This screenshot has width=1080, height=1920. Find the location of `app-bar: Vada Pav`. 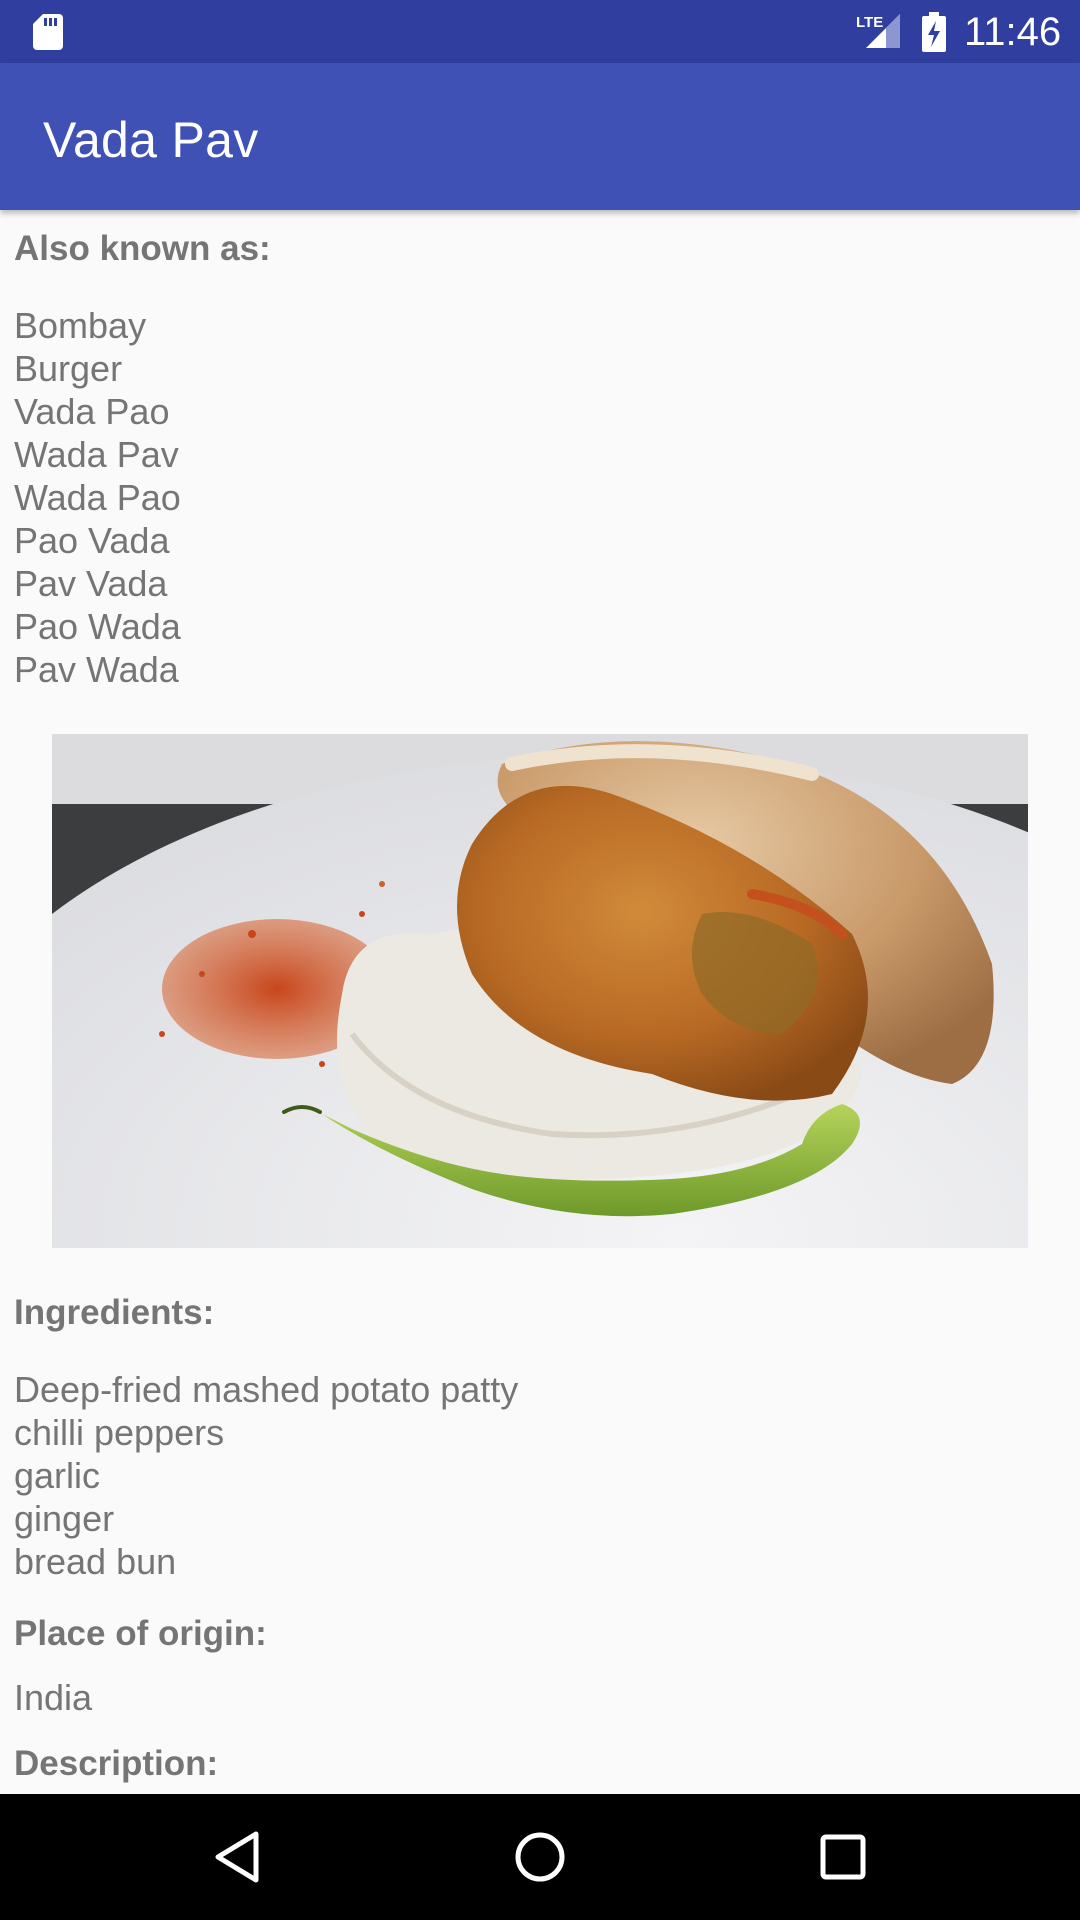

app-bar: Vada Pav is located at coordinates (540, 136).